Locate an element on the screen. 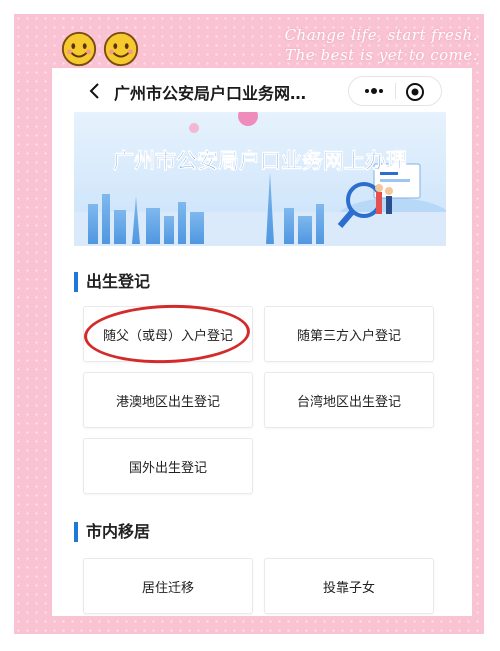 Image resolution: width=500 pixels, height=651 pixels. service-item-label: 台湾地区出生登记 is located at coordinates (348, 402).